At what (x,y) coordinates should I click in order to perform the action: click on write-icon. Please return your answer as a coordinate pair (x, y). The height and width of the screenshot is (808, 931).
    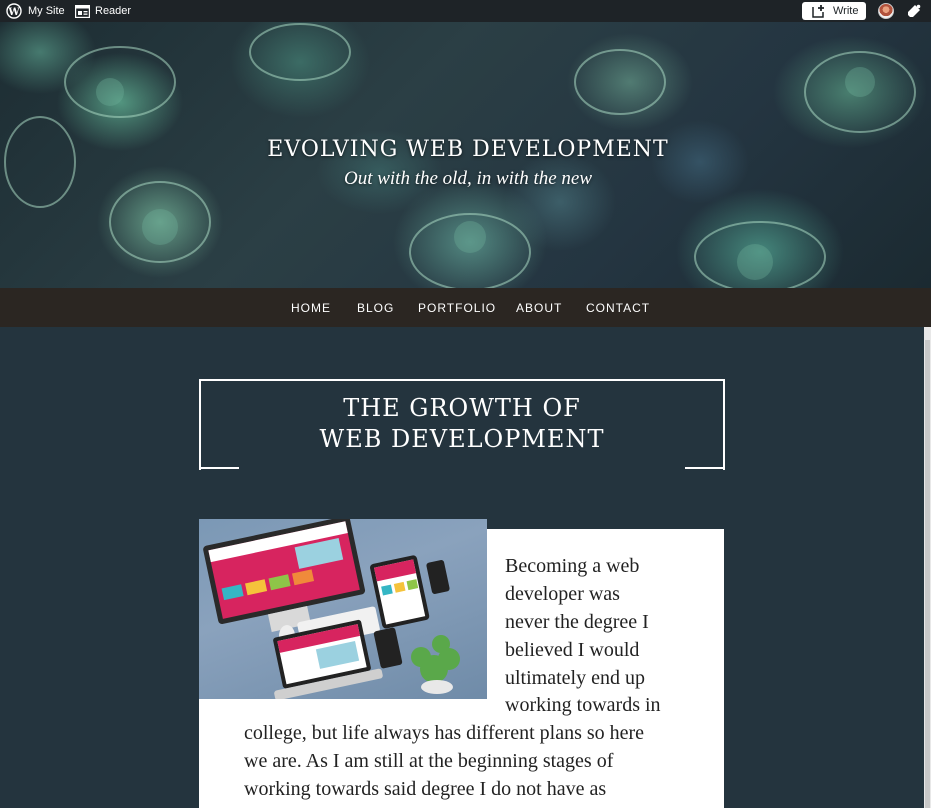
    Looking at the image, I should click on (819, 11).